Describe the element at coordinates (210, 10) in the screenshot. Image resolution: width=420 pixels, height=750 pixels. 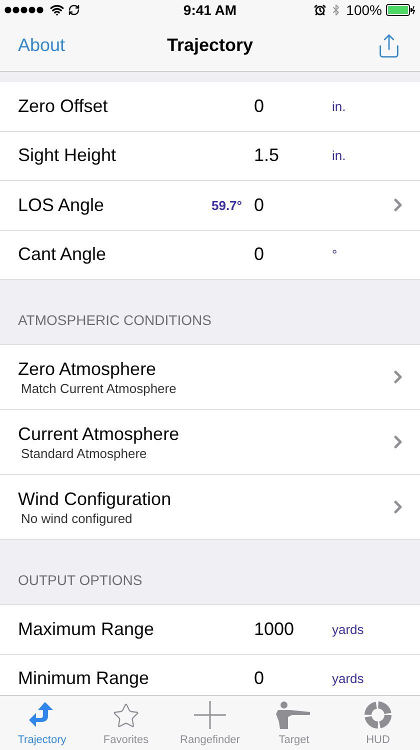
I see `status-time: 9:41 AM` at that location.